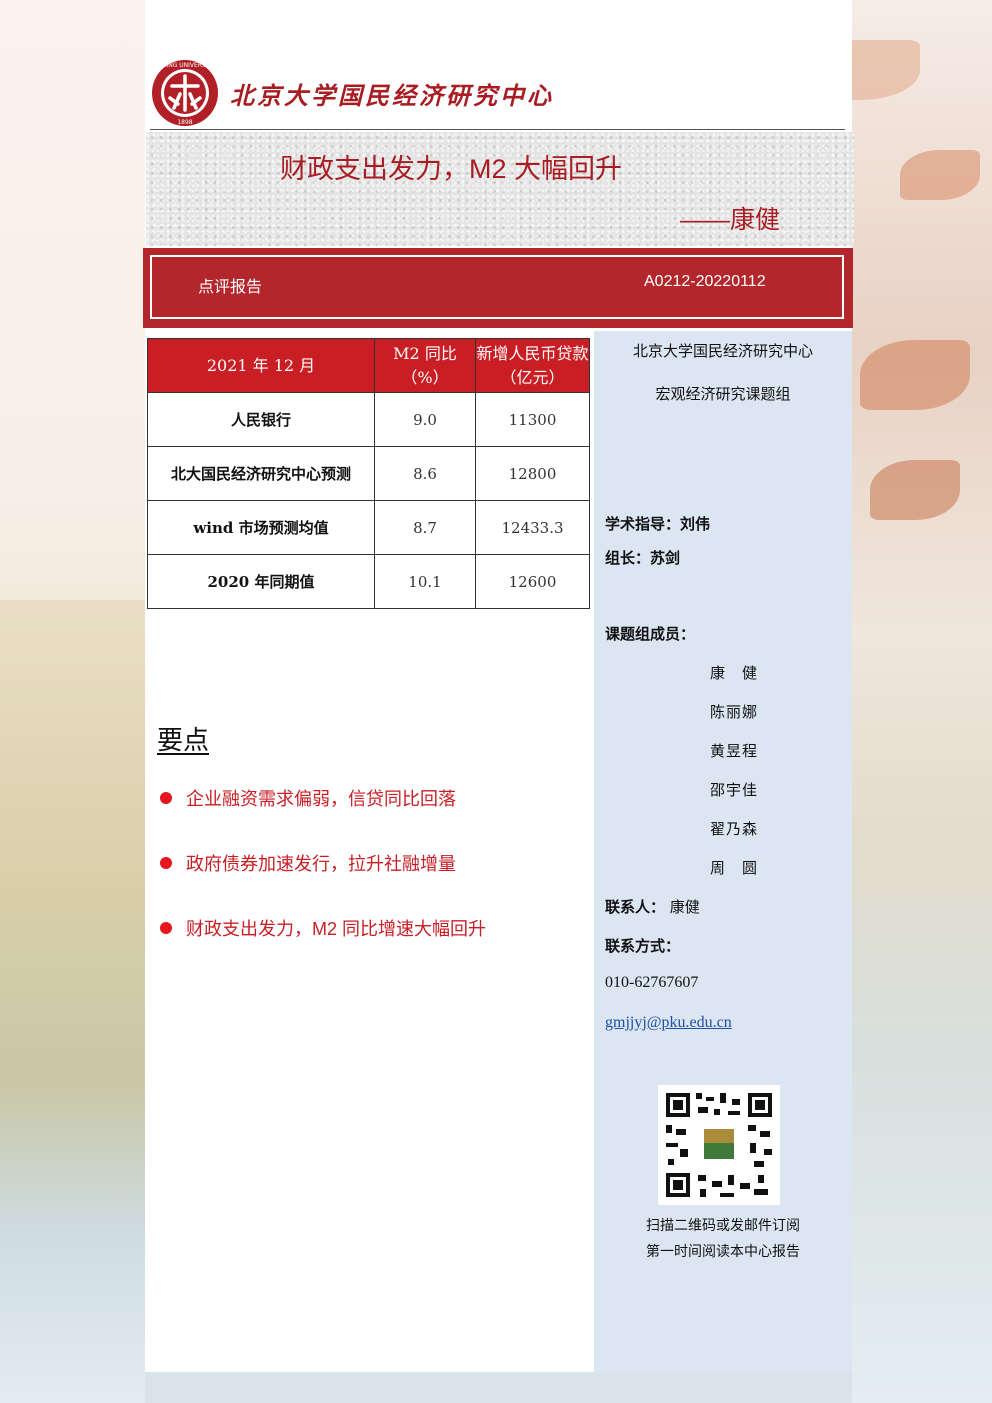 The width and height of the screenshot is (992, 1403). I want to click on sidebar-member: 翟乃森, so click(734, 829).